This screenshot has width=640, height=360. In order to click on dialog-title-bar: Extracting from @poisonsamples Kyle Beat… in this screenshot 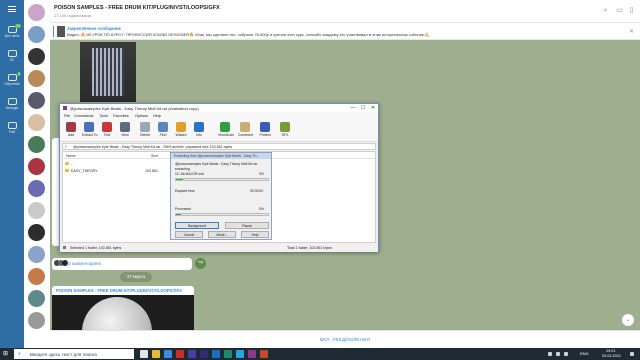, I will do `click(221, 156)`.